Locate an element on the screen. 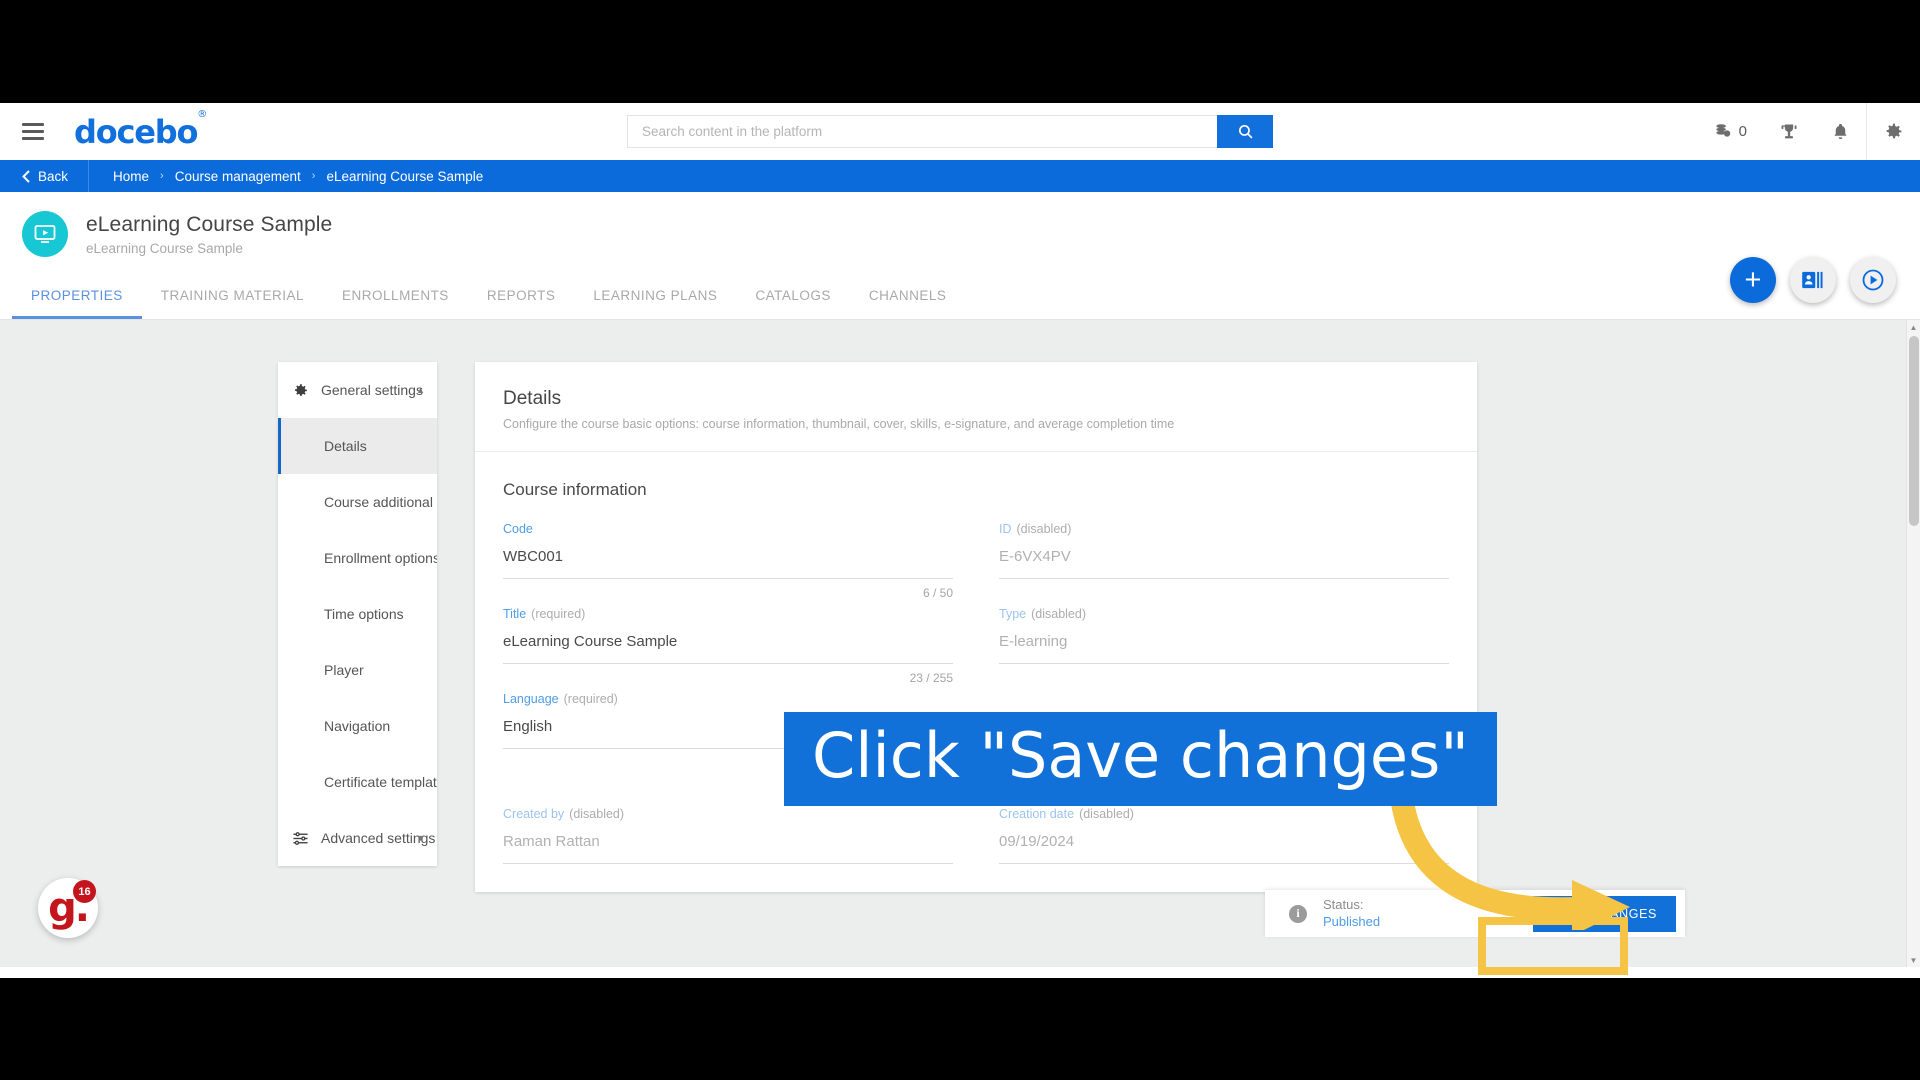 This screenshot has height=1080, width=1920. sidebar-item-enrollment-options: Enrollment options is located at coordinates (357, 558).